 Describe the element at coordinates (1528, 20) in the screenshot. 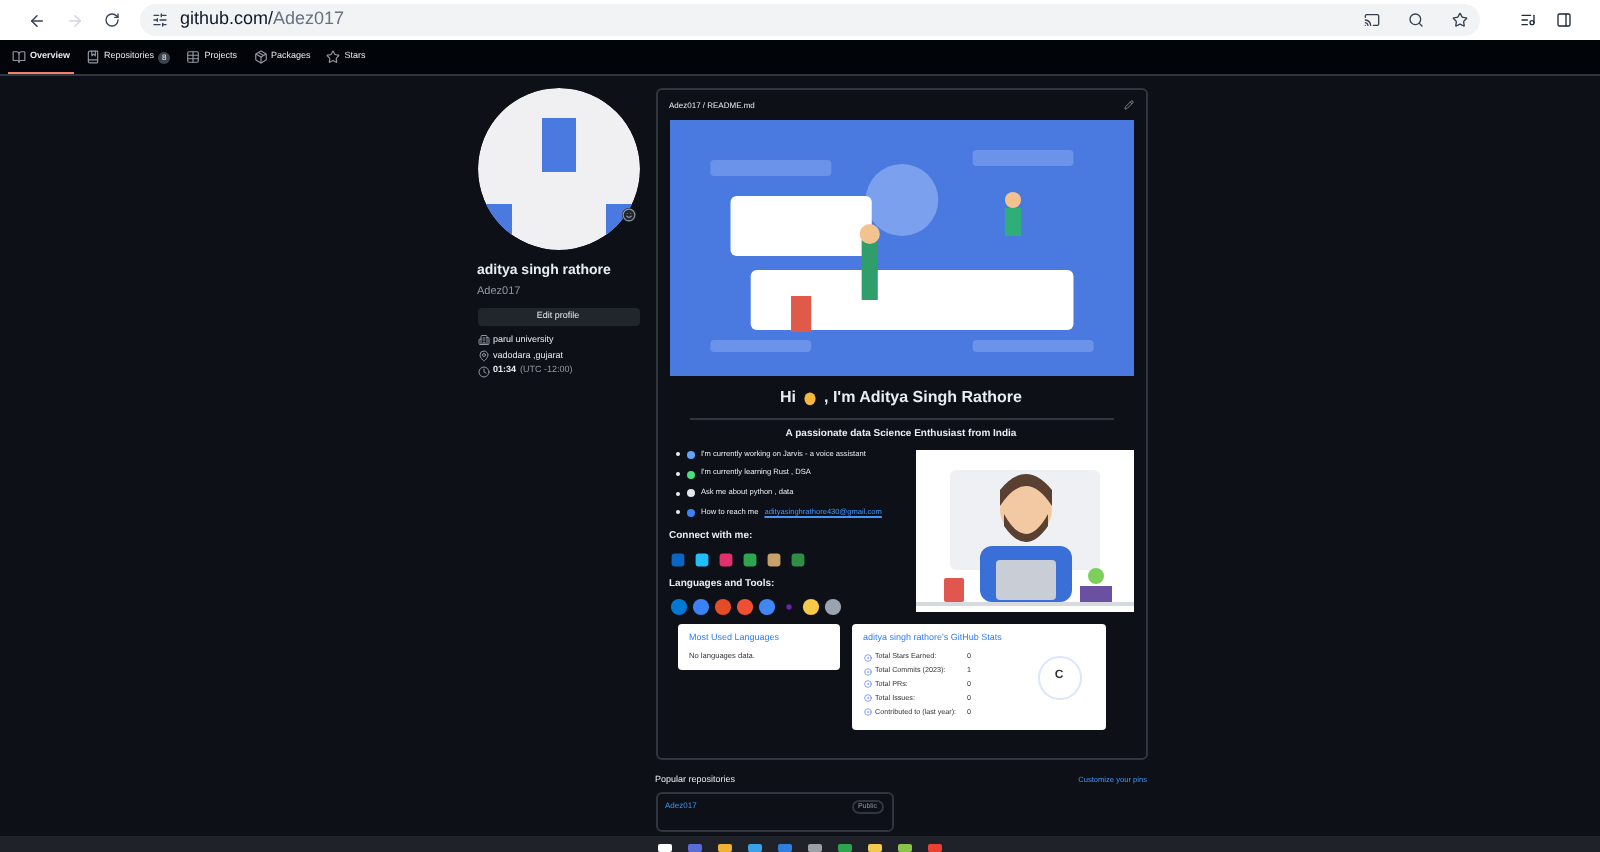

I see `media-icon` at that location.